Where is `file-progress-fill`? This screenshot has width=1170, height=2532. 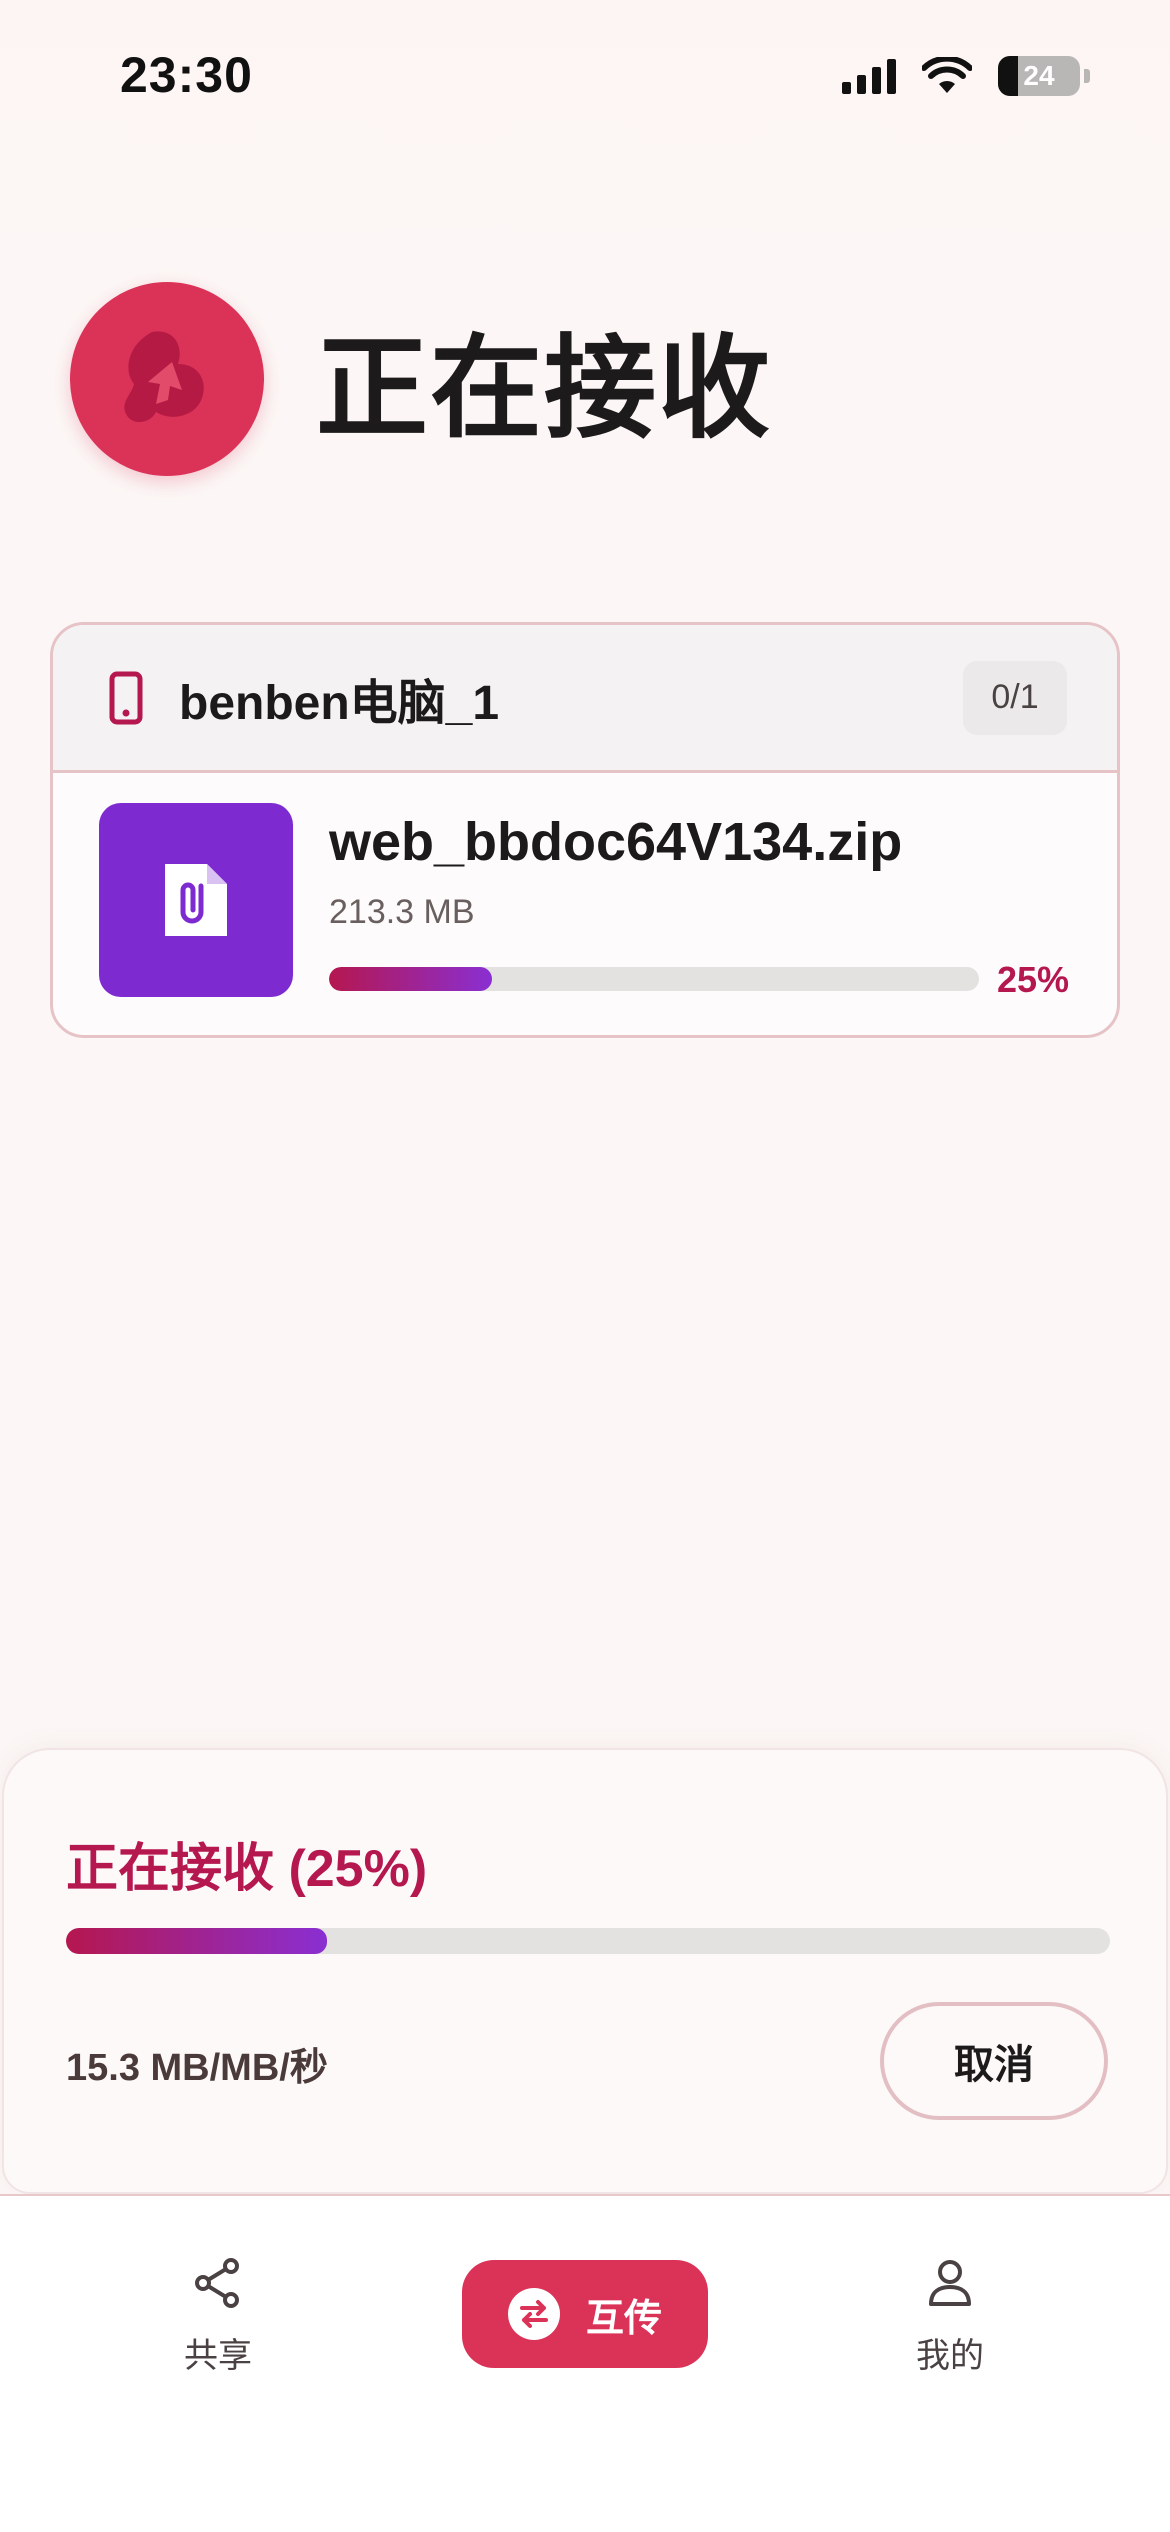
file-progress-fill is located at coordinates (410, 979).